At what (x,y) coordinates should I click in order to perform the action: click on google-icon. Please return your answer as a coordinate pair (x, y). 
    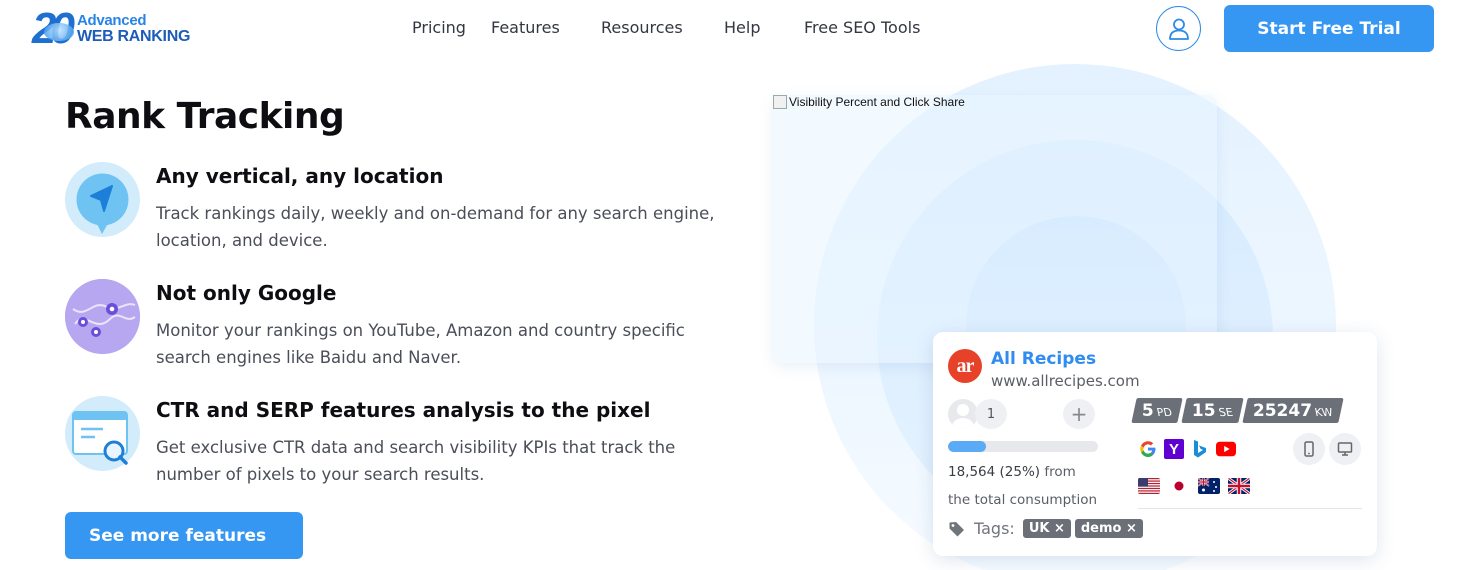
    Looking at the image, I should click on (1148, 449).